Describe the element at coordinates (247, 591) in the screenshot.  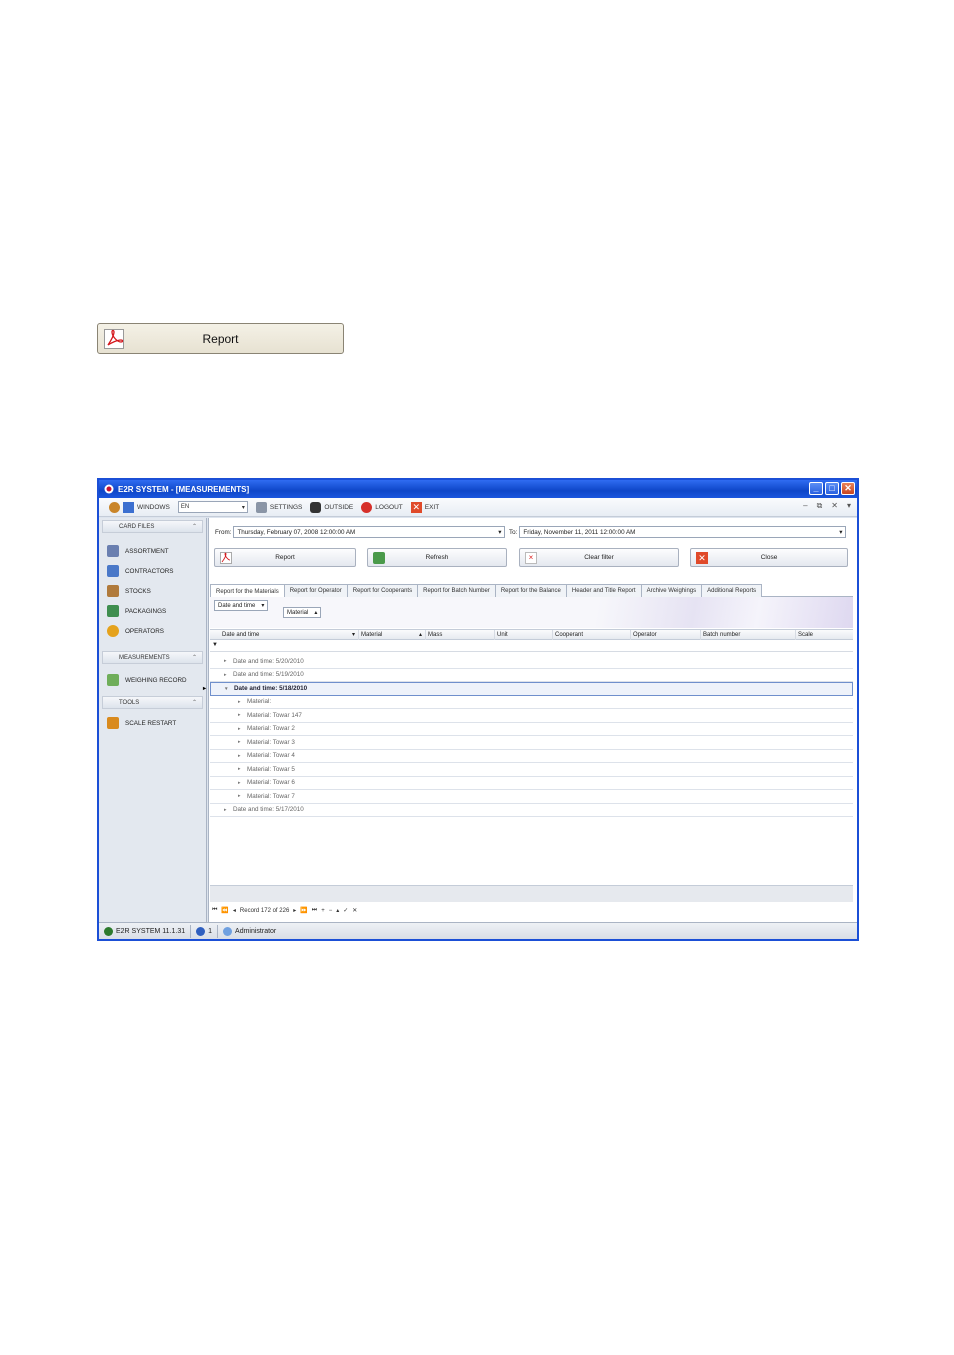
I see `tab-materials: Report for the Materials` at that location.